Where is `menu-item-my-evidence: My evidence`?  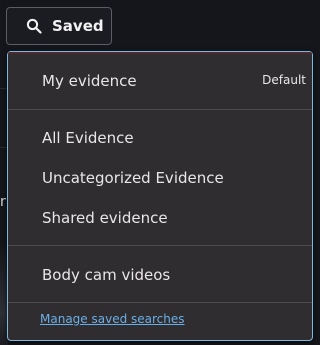
menu-item-my-evidence: My evidence is located at coordinates (89, 81).